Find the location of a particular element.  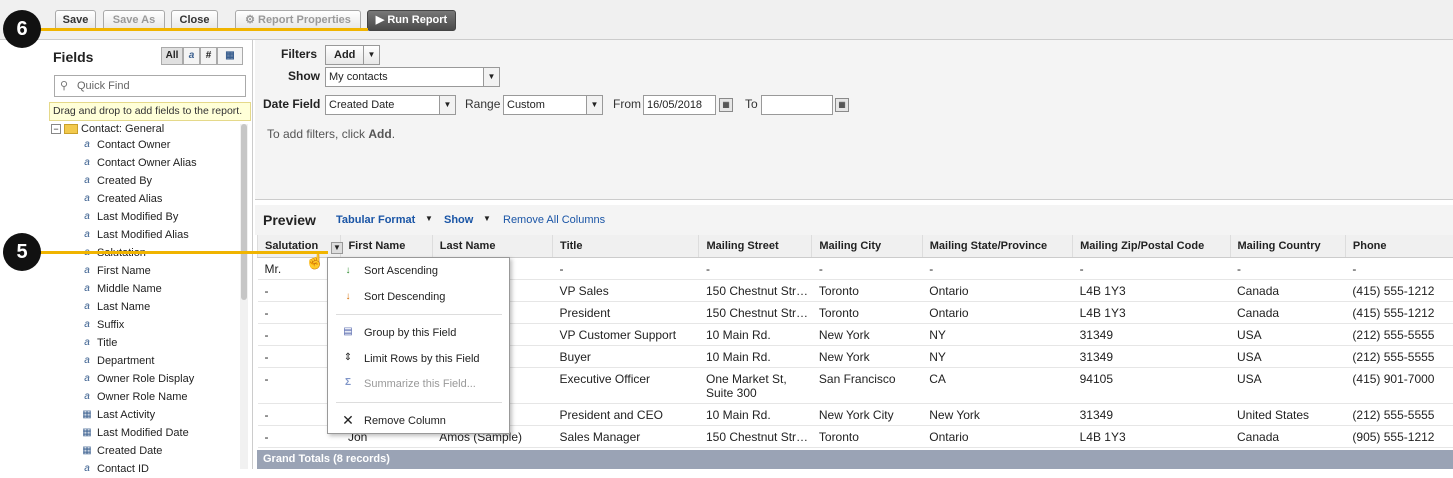

field-item: aDepartment is located at coordinates (125, 361).